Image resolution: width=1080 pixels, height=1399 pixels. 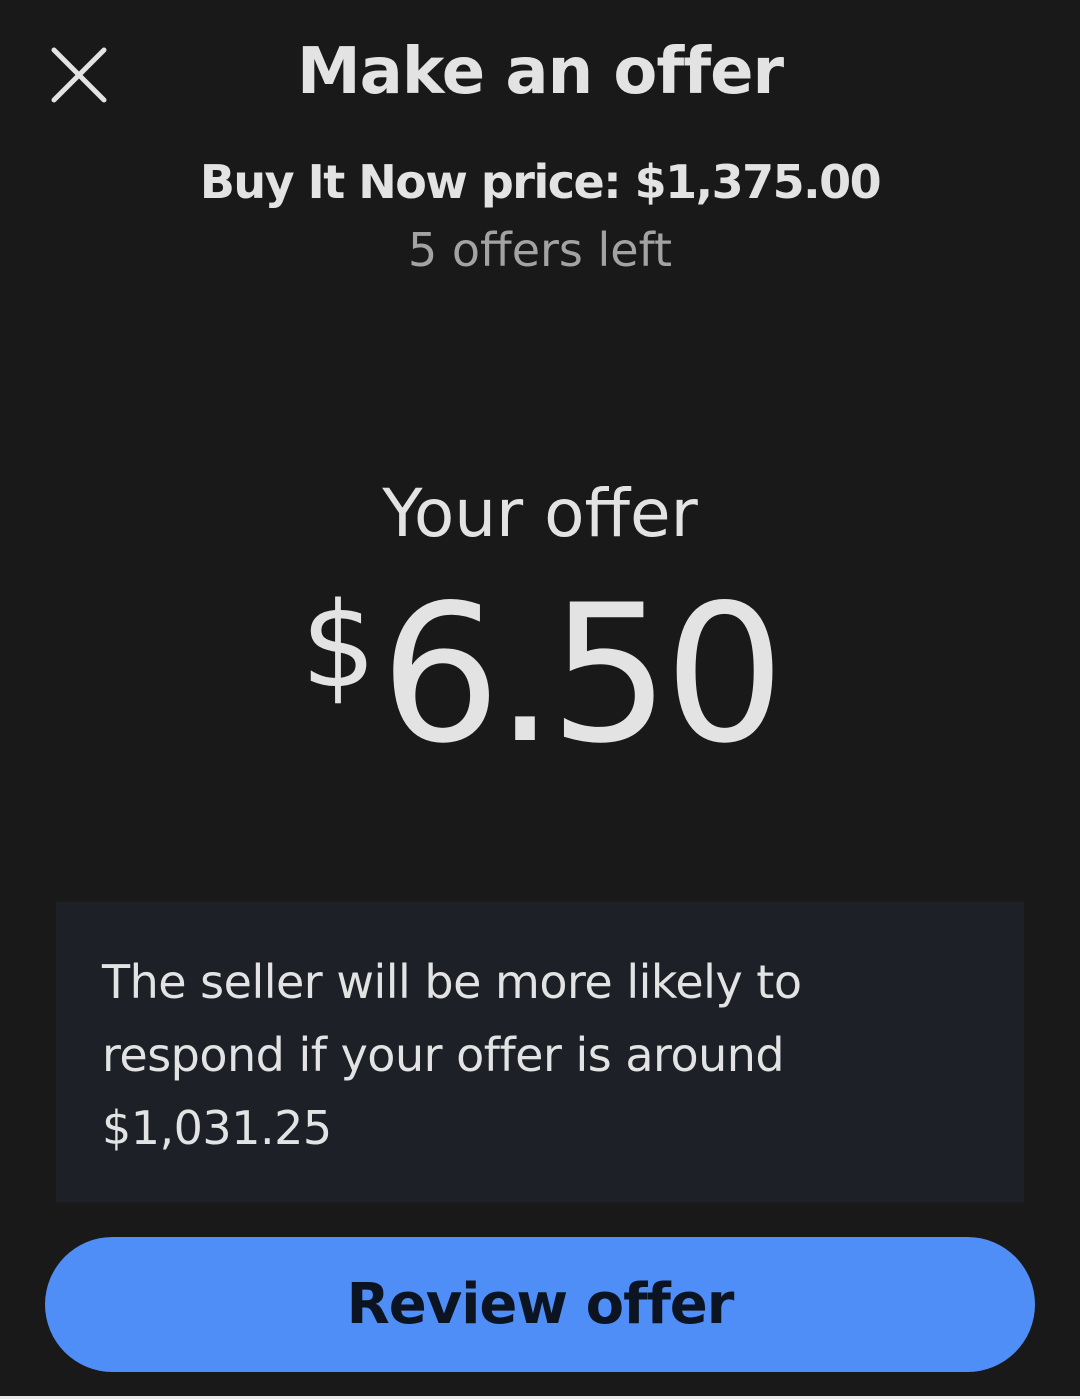 What do you see at coordinates (540, 182) in the screenshot?
I see `buy-it-now-price: Buy It Now price: $1,375.00` at bounding box center [540, 182].